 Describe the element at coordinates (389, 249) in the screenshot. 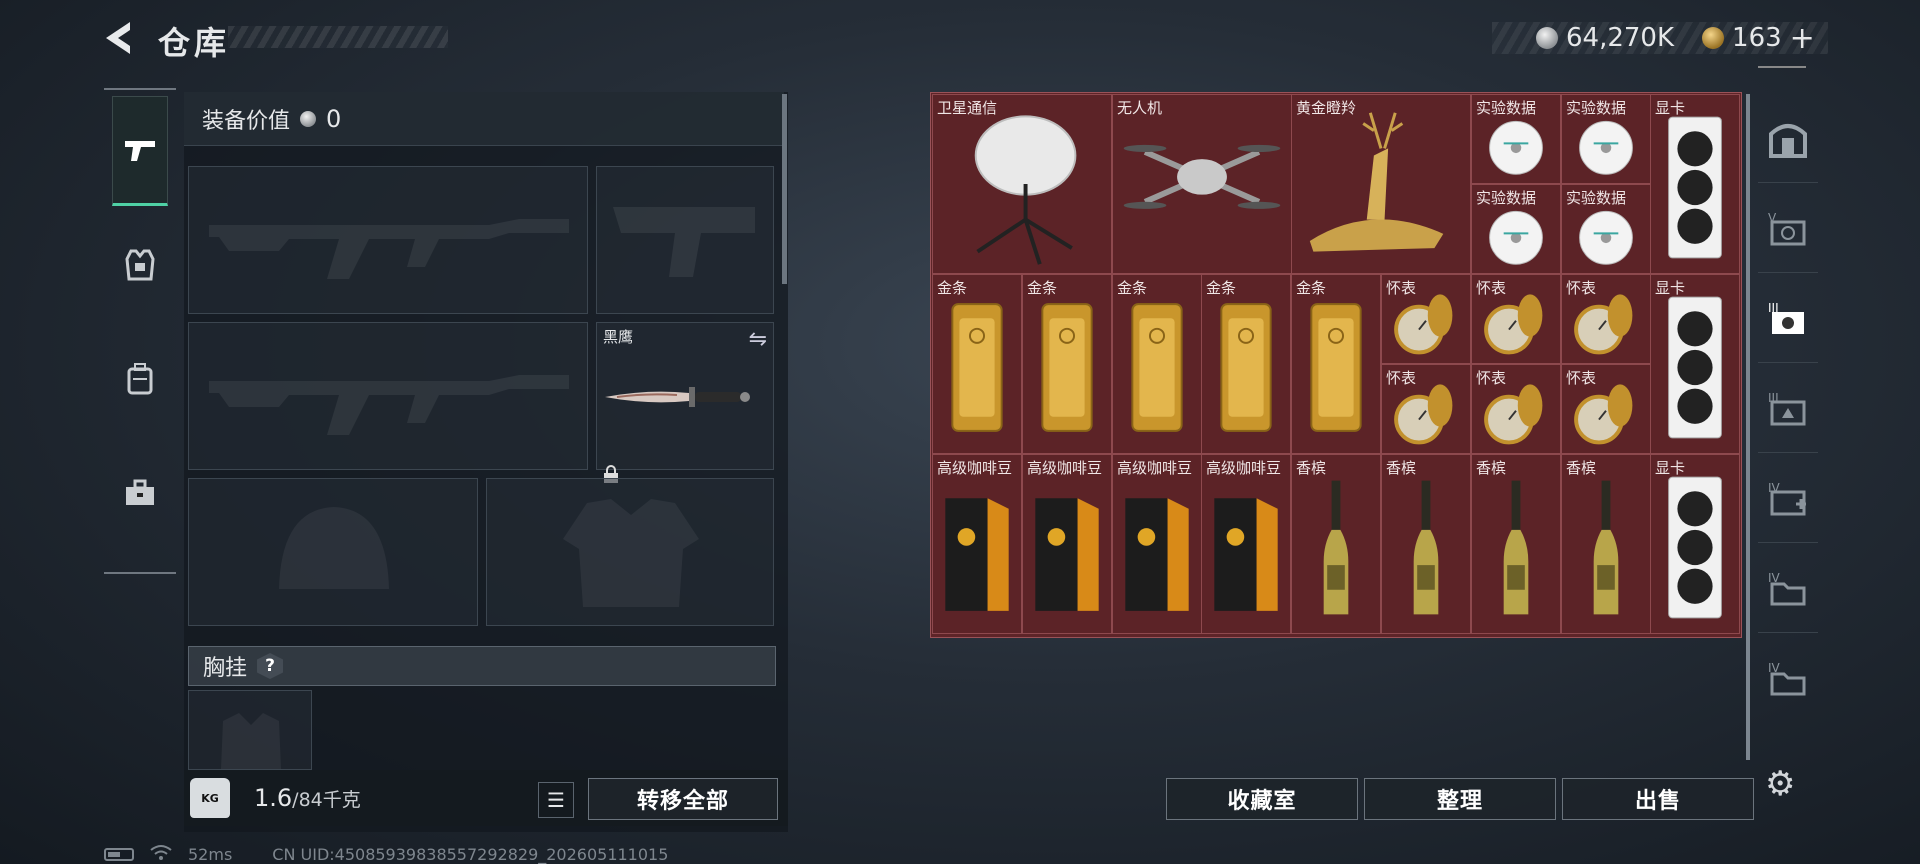

I see `rifle-silhouette-icon` at that location.